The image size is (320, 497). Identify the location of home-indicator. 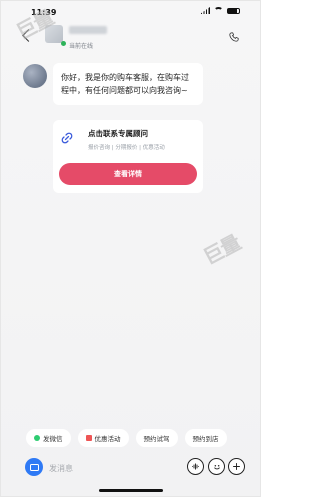
(131, 490).